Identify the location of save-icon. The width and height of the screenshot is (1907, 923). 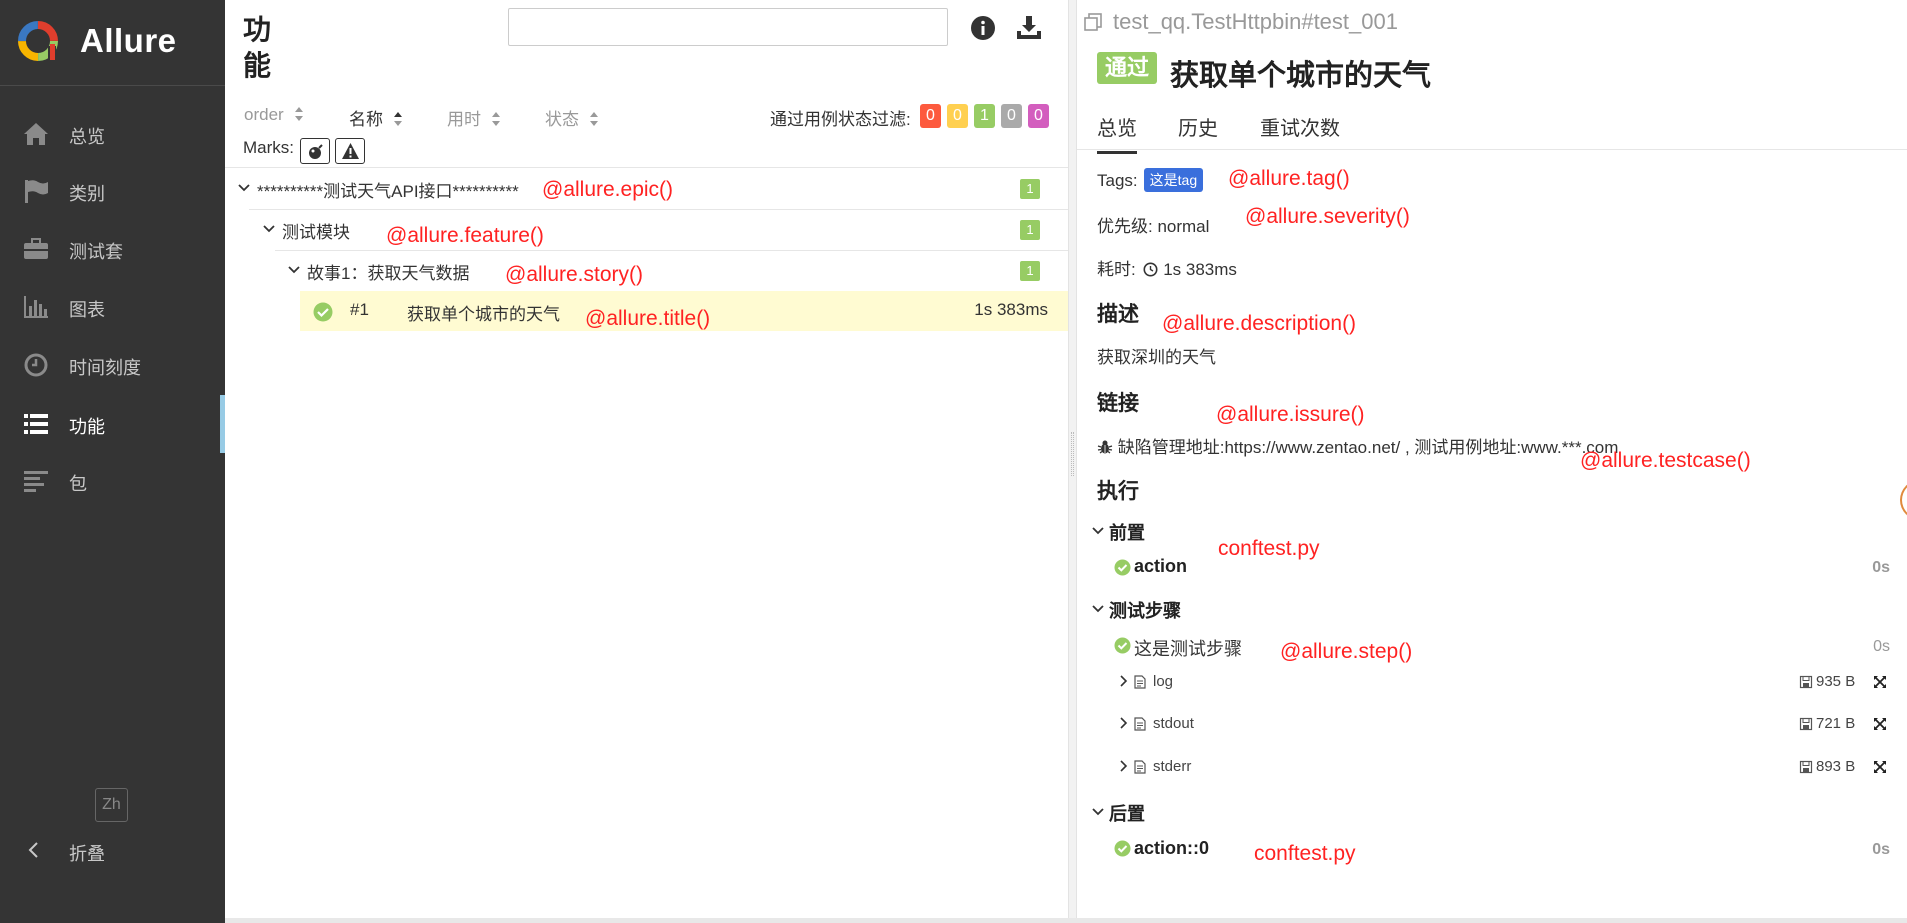
(1806, 724).